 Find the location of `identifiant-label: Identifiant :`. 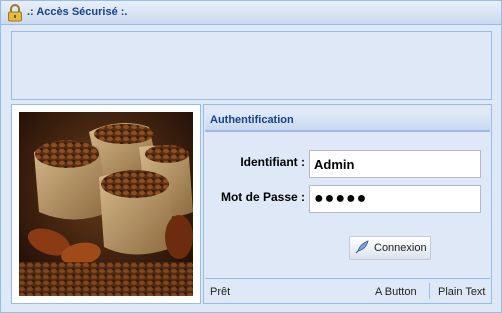

identifiant-label: Identifiant : is located at coordinates (272, 162).